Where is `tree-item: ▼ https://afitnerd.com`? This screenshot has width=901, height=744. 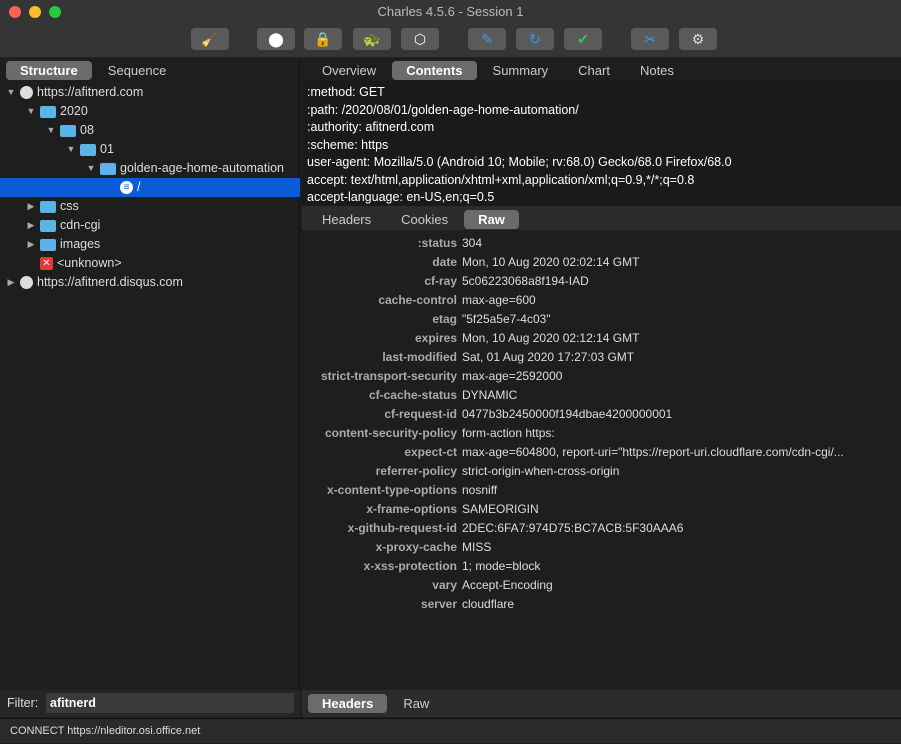
tree-item: ▼ https://afitnerd.com is located at coordinates (74, 92).